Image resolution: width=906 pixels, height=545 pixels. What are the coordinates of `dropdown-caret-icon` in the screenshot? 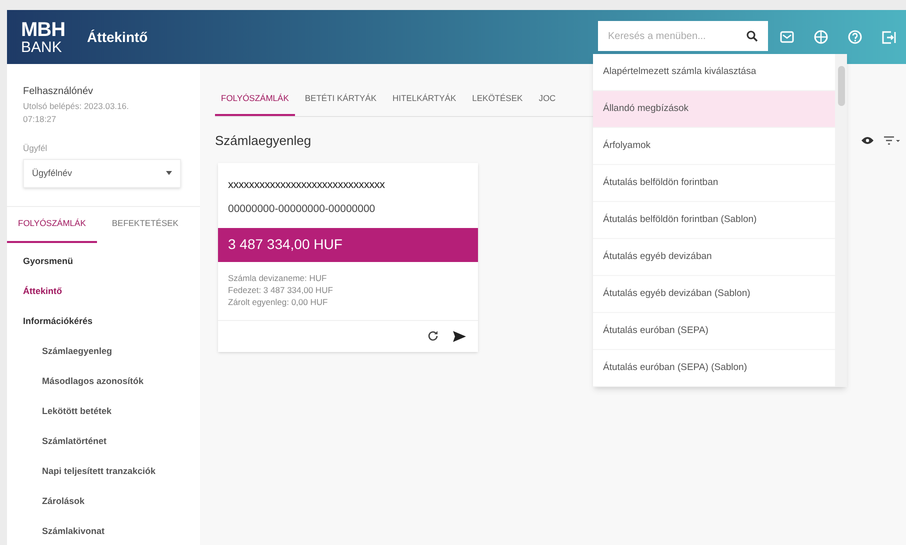 It's located at (169, 173).